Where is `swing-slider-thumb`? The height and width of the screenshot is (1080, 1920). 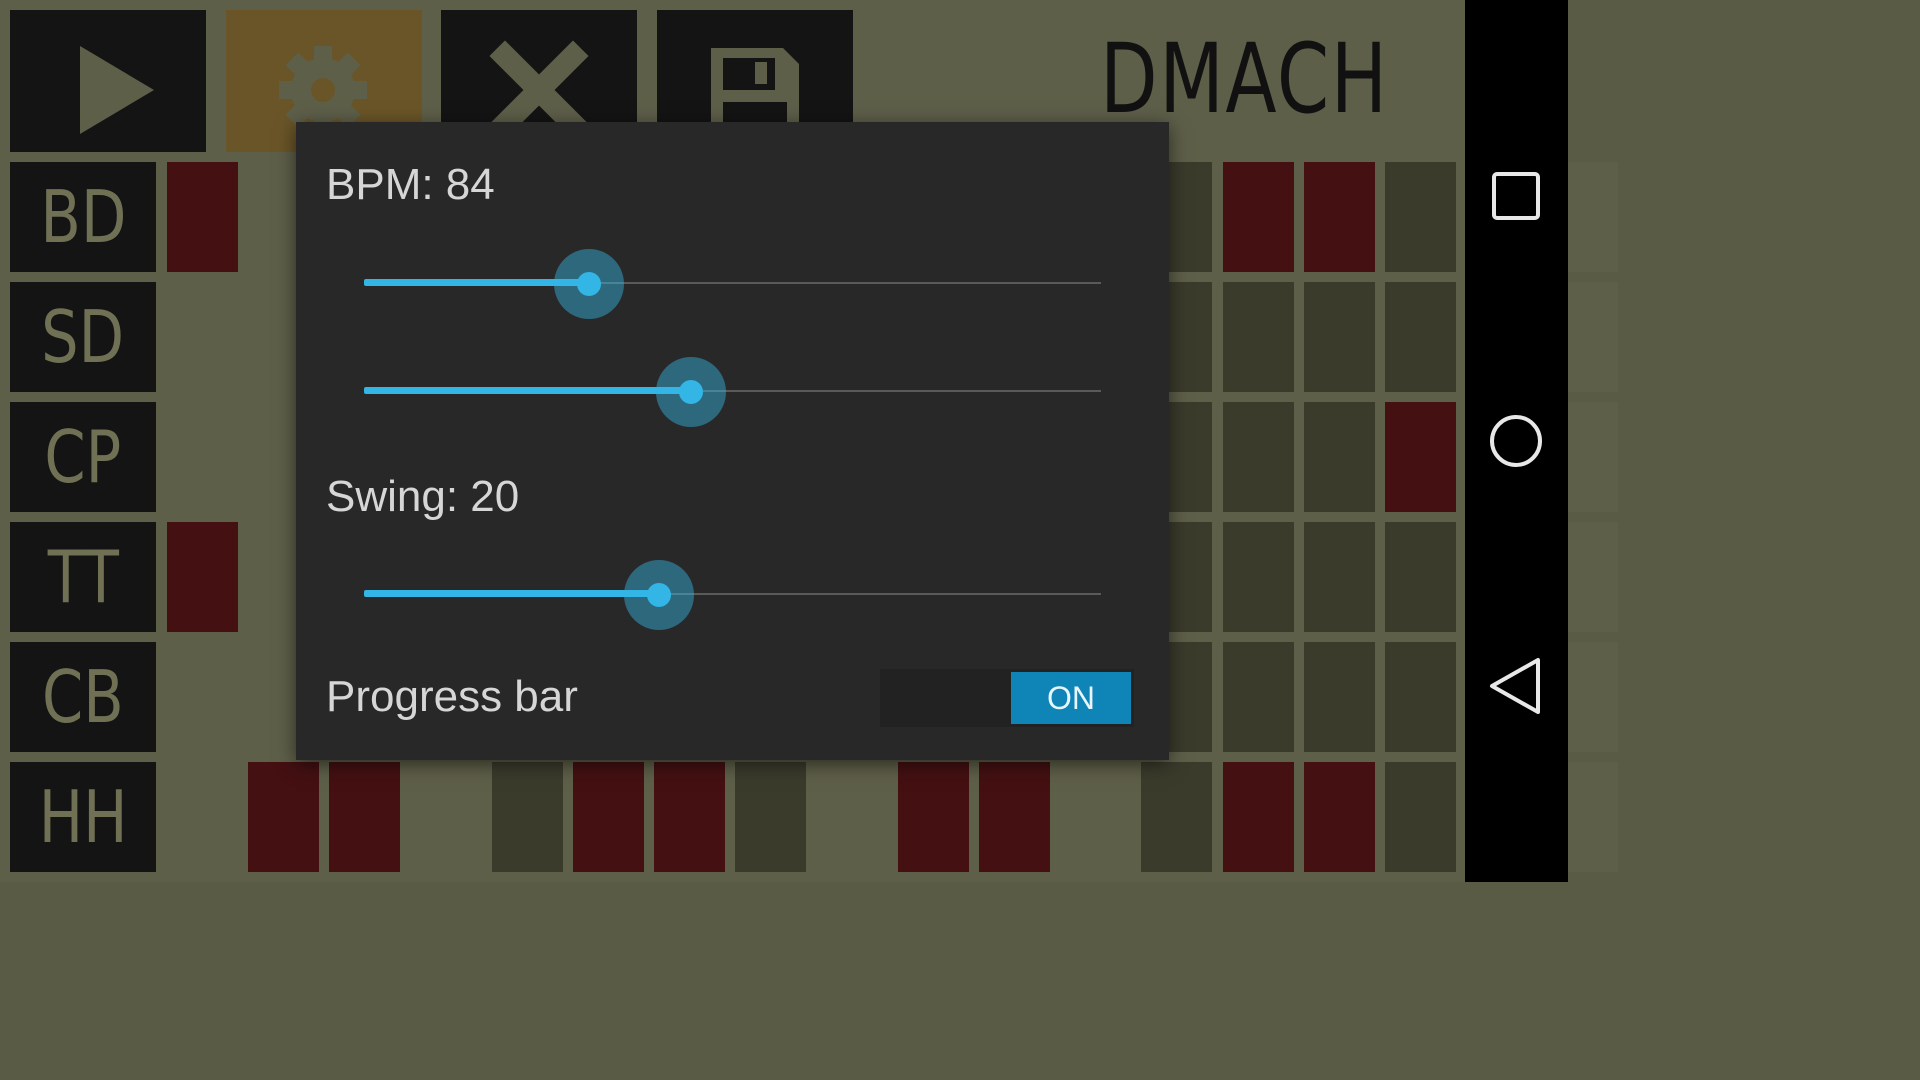 swing-slider-thumb is located at coordinates (659, 595).